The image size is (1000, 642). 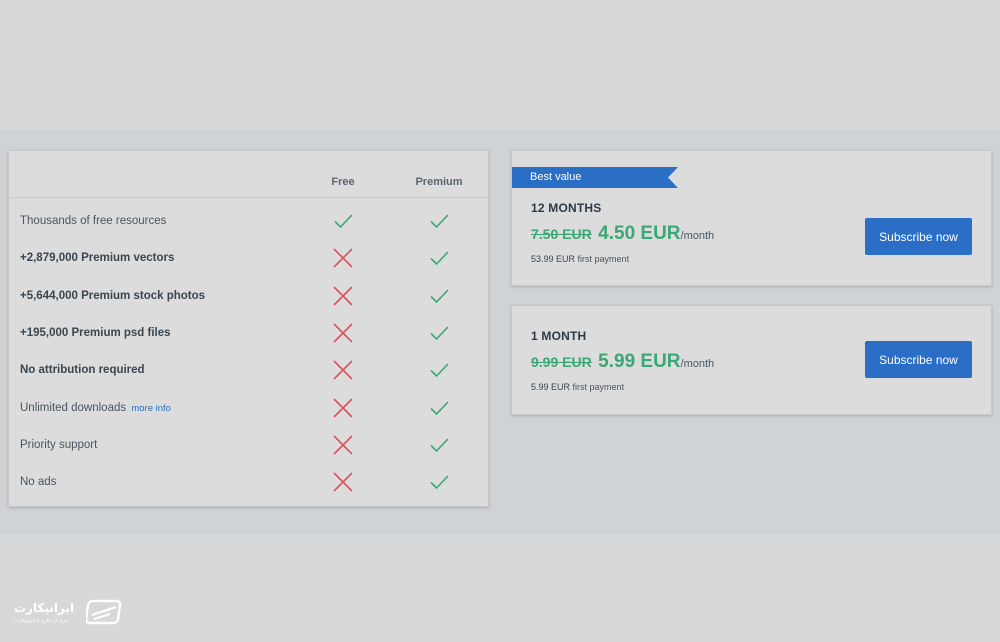 I want to click on card-logo-icon, so click(x=104, y=612).